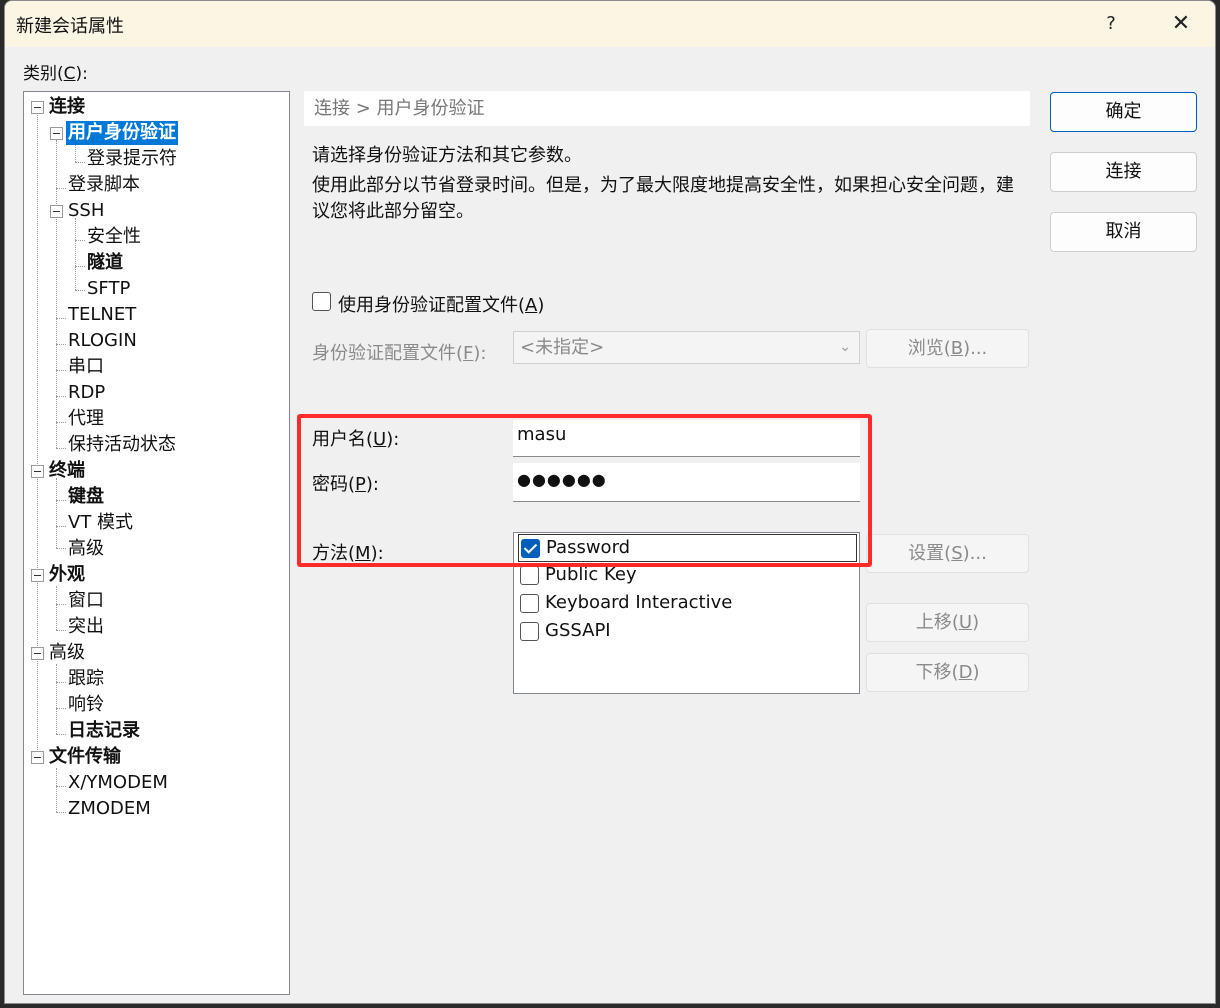 This screenshot has height=1008, width=1220. I want to click on tree-item-ssh: SSH, so click(86, 211).